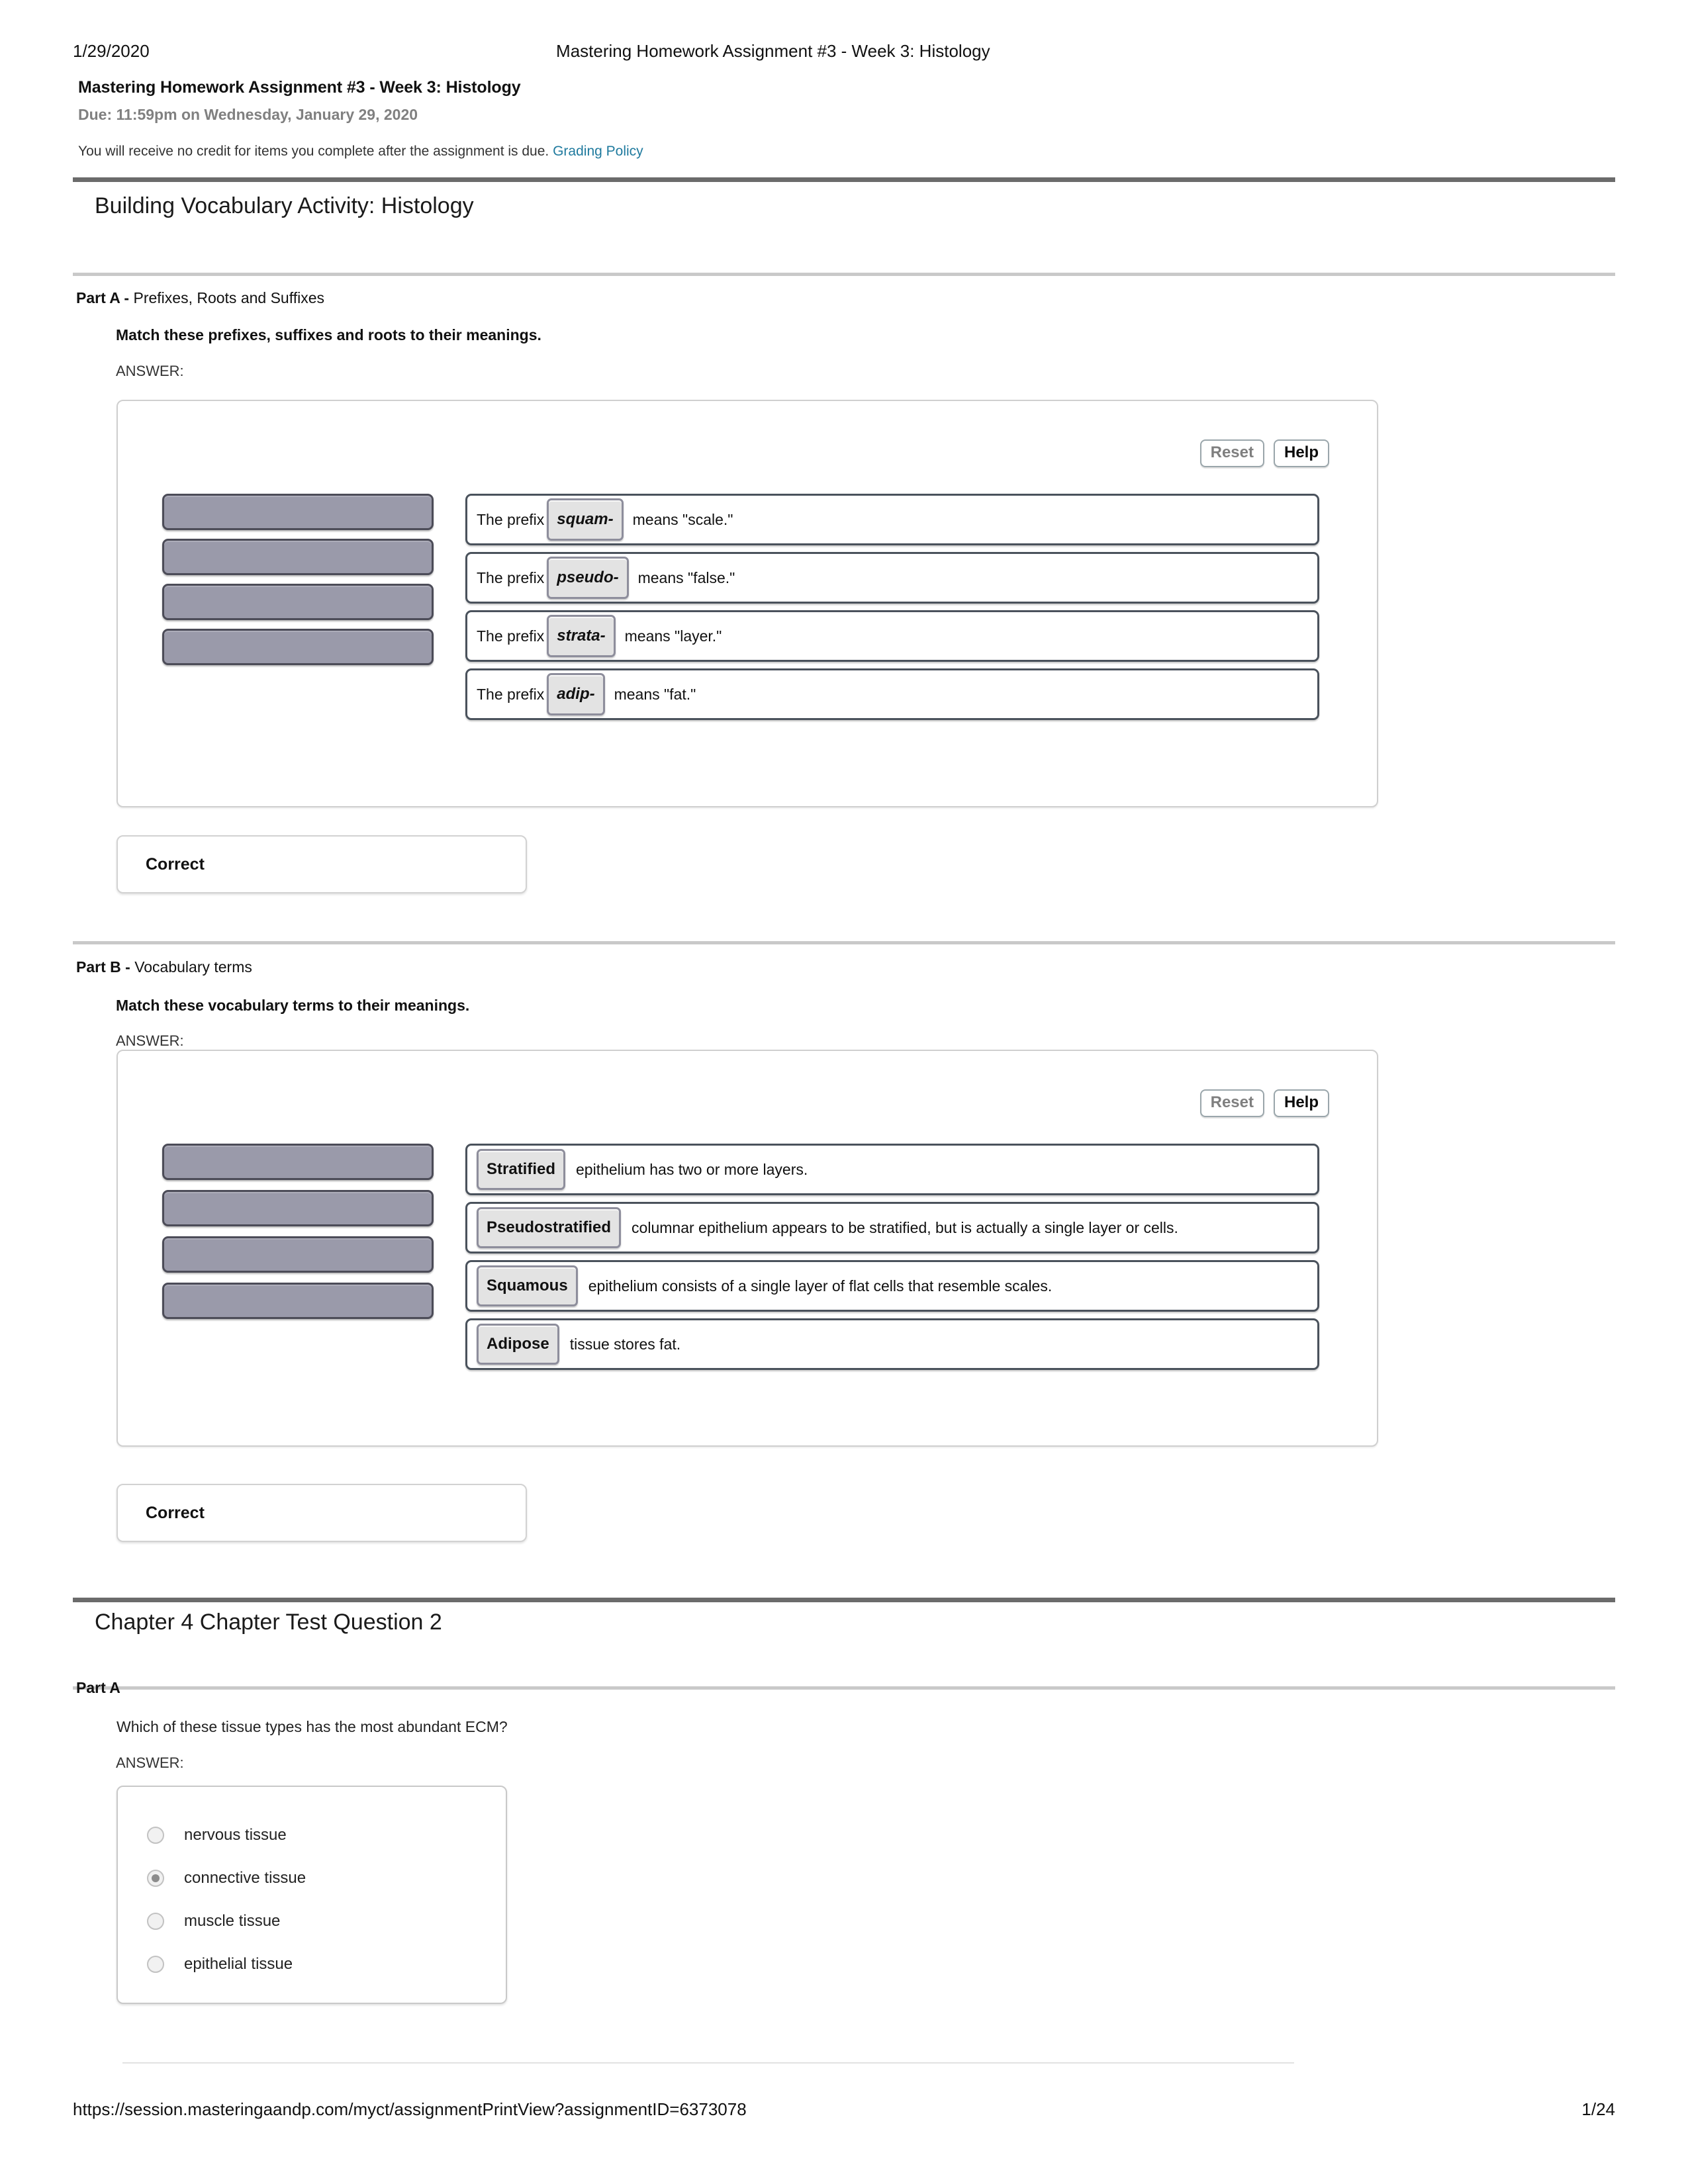  What do you see at coordinates (150, 1040) in the screenshot?
I see `part-b-answer-label: ANSWER:` at bounding box center [150, 1040].